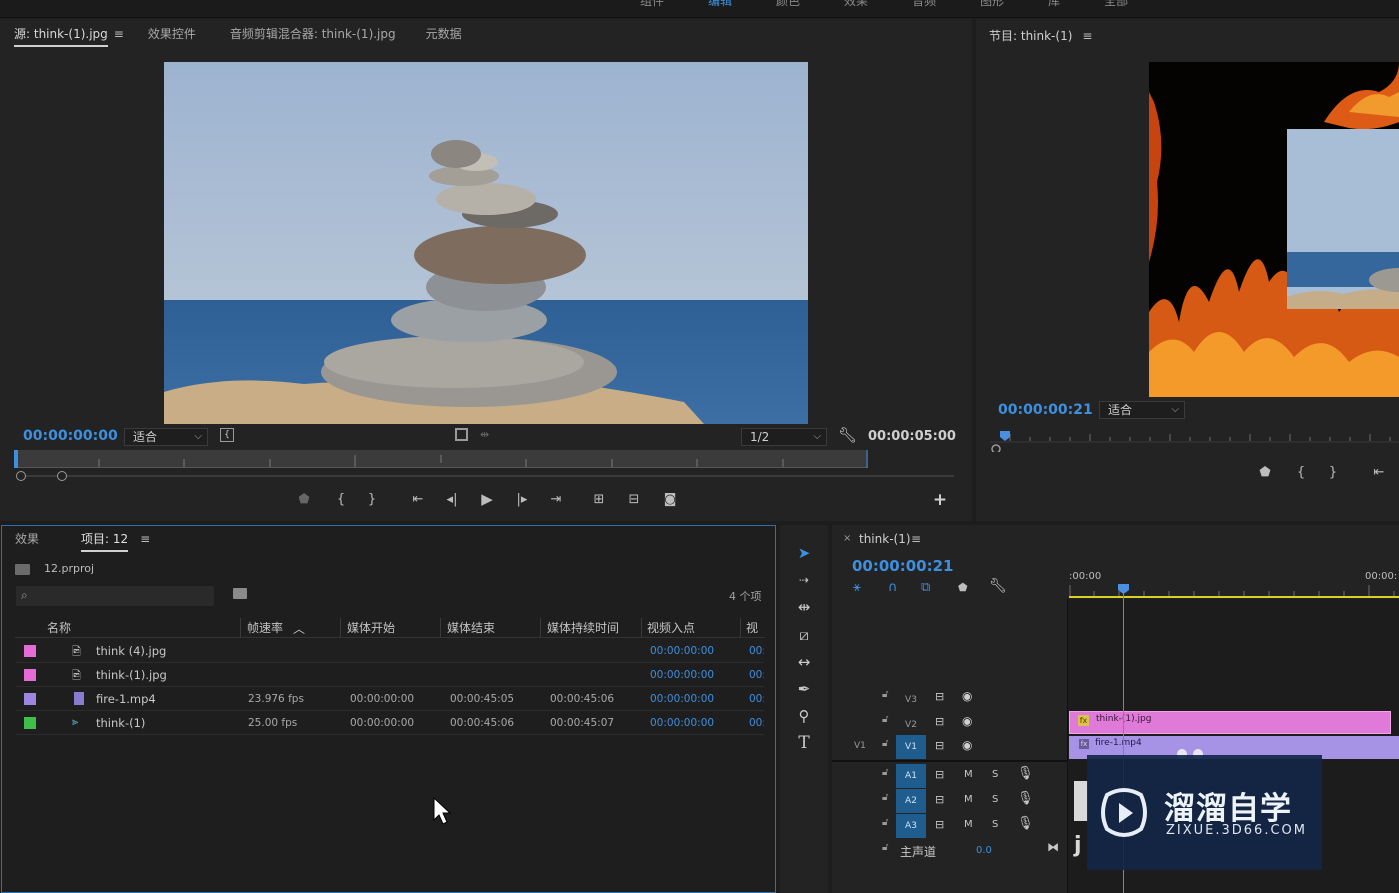 The height and width of the screenshot is (893, 1399). What do you see at coordinates (1333, 473) in the screenshot?
I see `mark-out-icon: }` at bounding box center [1333, 473].